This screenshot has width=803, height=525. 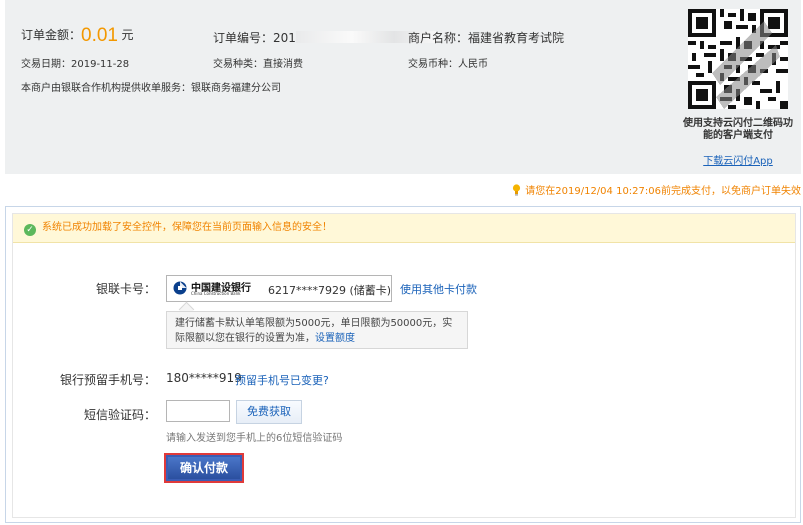 I want to click on order-amount: 订单金额：0.01 元, so click(x=77, y=35).